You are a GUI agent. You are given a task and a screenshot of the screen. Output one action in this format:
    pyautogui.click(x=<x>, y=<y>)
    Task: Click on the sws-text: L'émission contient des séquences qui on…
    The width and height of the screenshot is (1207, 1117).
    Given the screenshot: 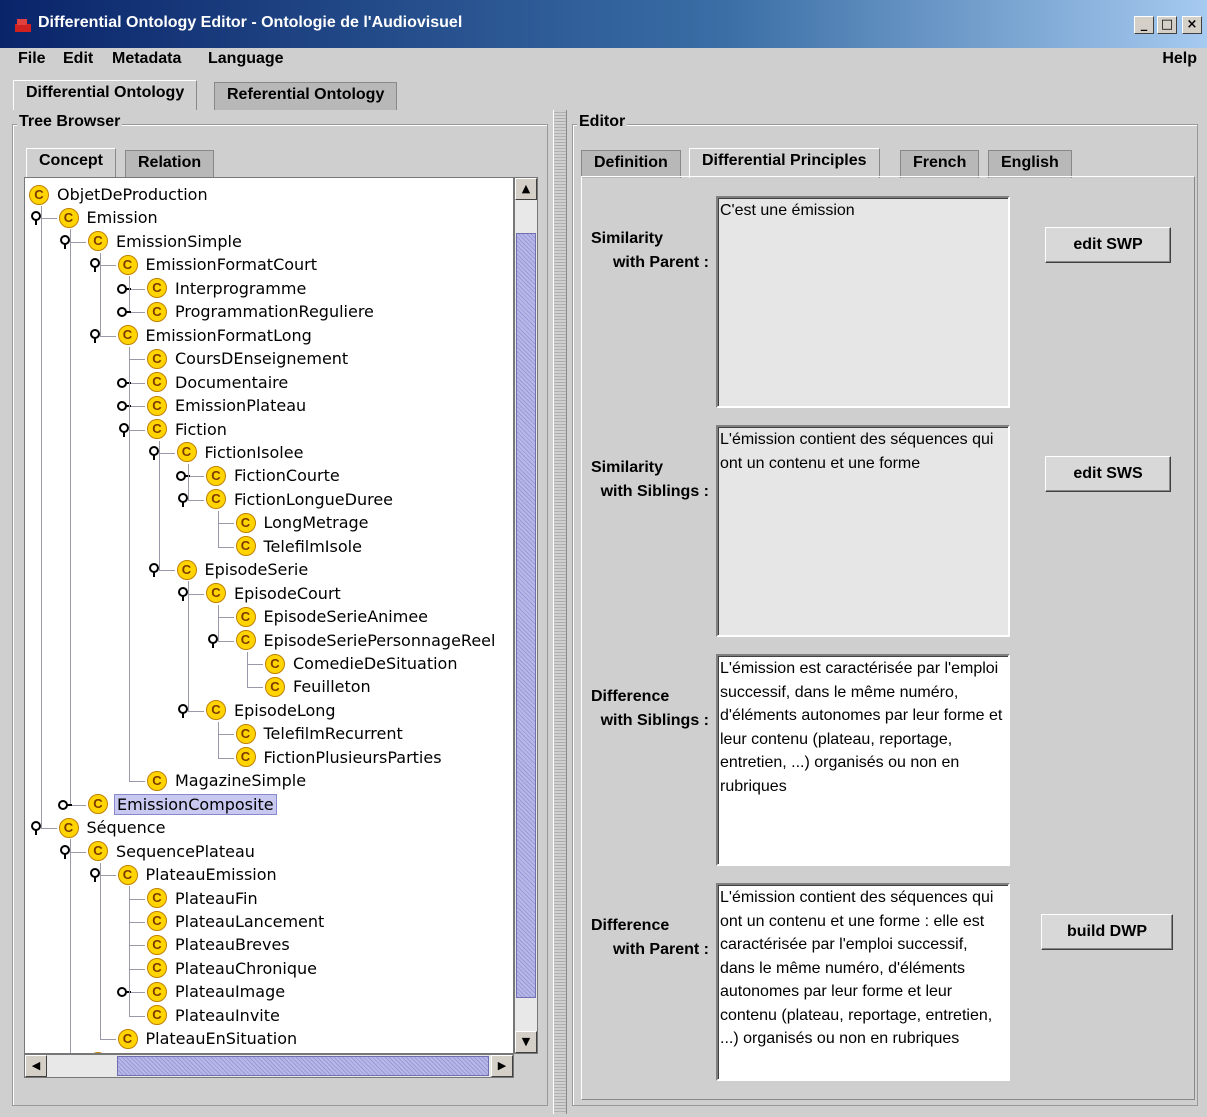 What is the action you would take?
    pyautogui.click(x=863, y=531)
    